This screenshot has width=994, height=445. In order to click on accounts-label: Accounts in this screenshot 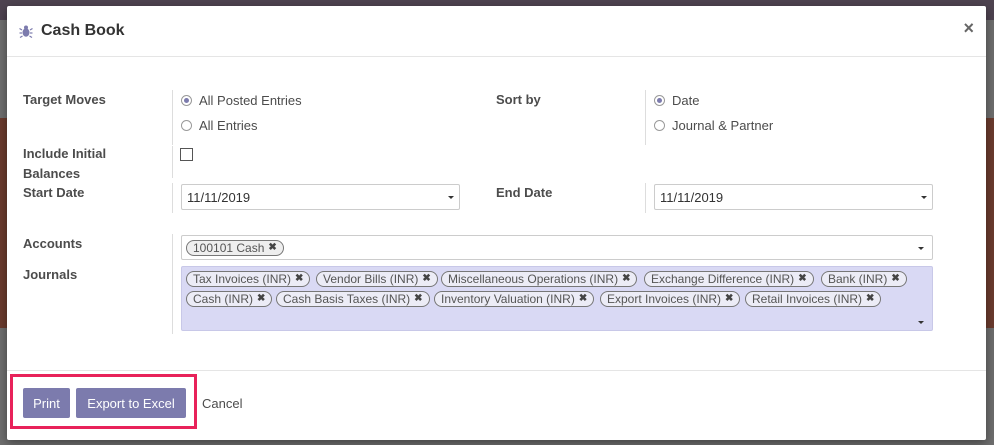, I will do `click(53, 243)`.